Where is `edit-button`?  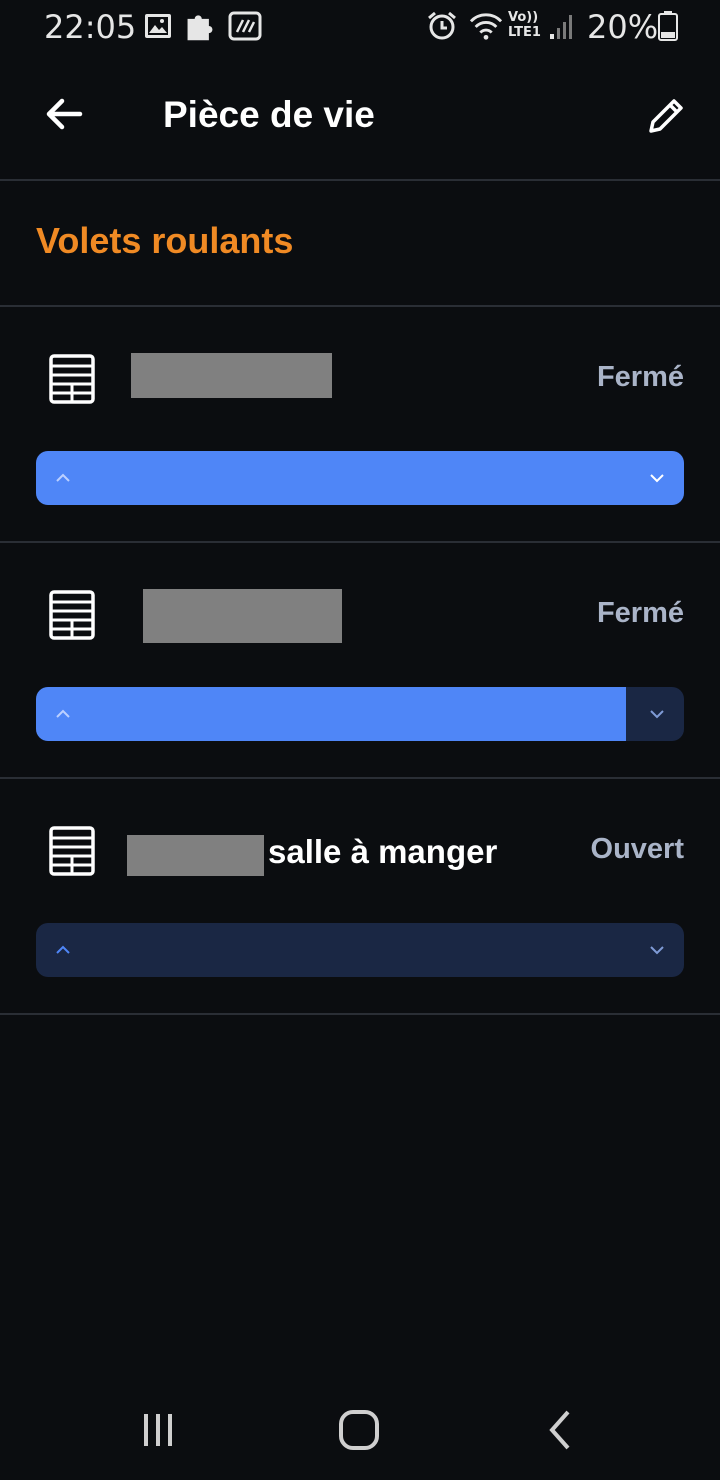
edit-button is located at coordinates (666, 116).